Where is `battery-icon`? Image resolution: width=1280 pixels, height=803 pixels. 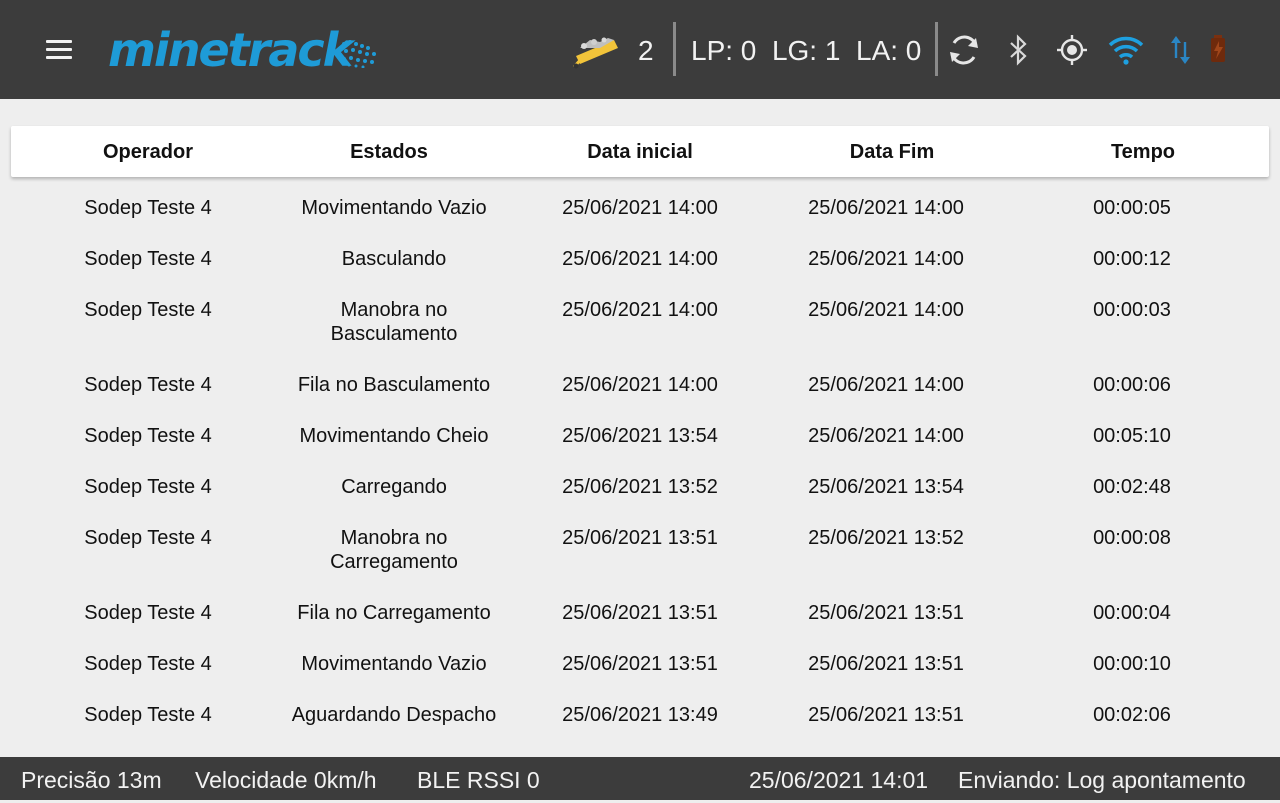
battery-icon is located at coordinates (1218, 48).